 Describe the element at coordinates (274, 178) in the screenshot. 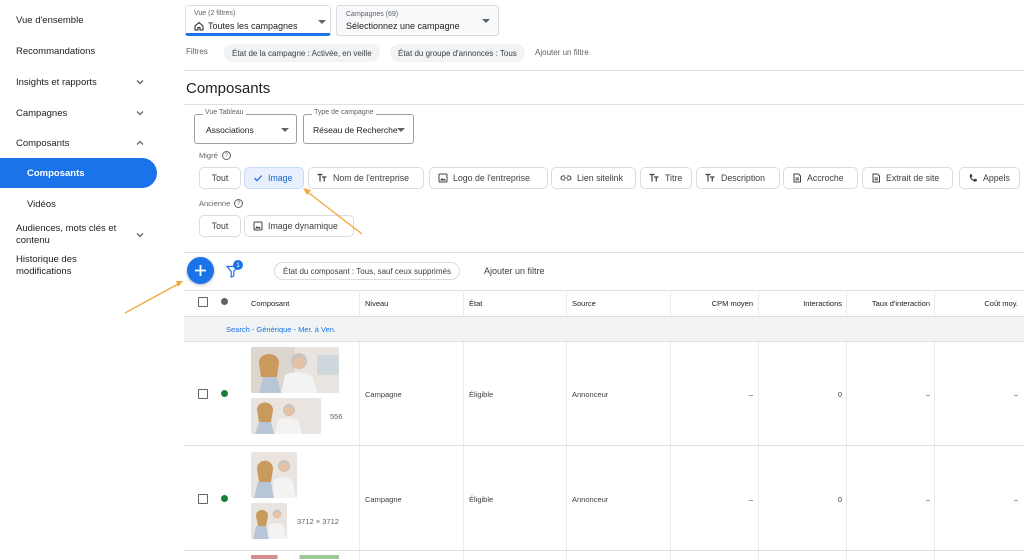

I see `chip-migrated-image: Image` at that location.